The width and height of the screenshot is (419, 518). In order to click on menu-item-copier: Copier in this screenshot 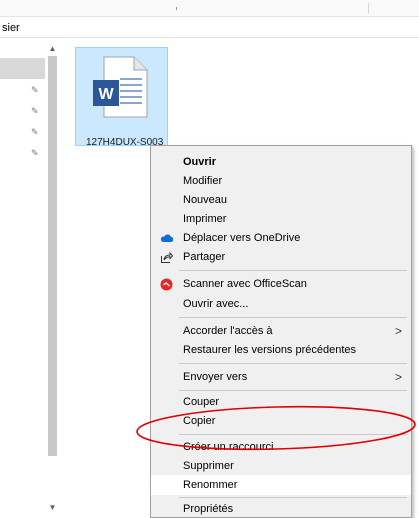, I will do `click(281, 421)`.